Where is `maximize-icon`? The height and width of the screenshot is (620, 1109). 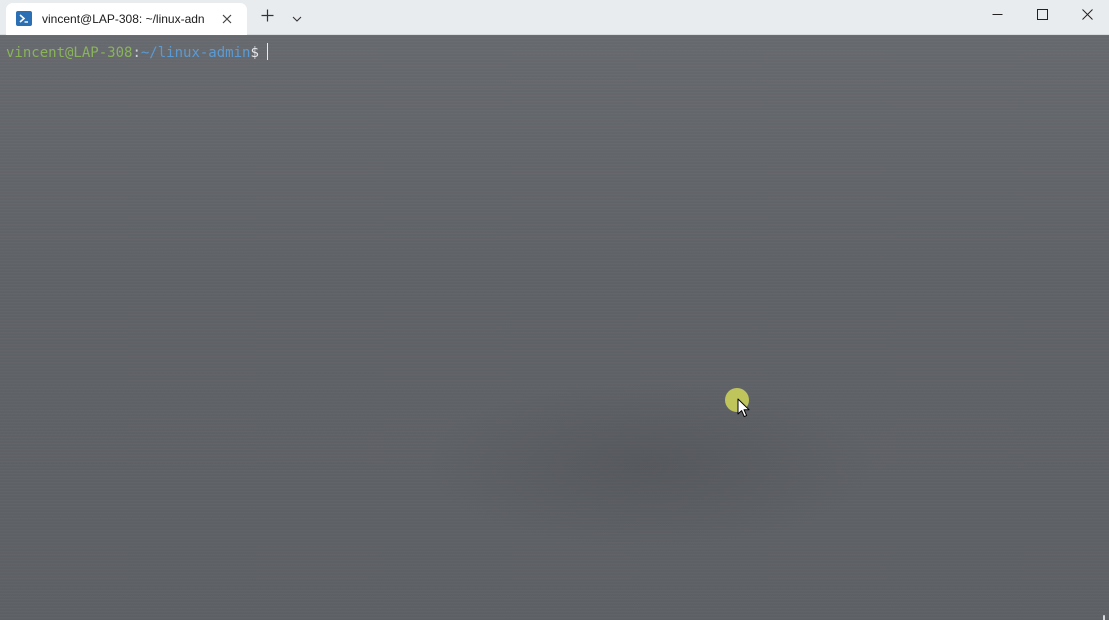
maximize-icon is located at coordinates (1042, 16).